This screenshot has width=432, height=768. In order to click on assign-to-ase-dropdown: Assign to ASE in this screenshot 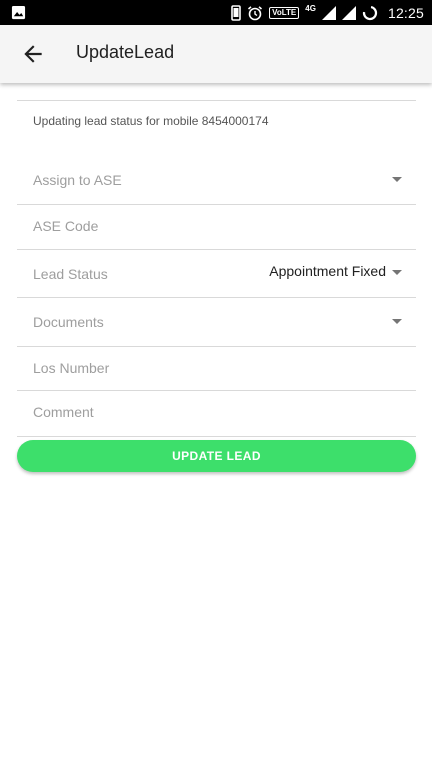, I will do `click(216, 181)`.